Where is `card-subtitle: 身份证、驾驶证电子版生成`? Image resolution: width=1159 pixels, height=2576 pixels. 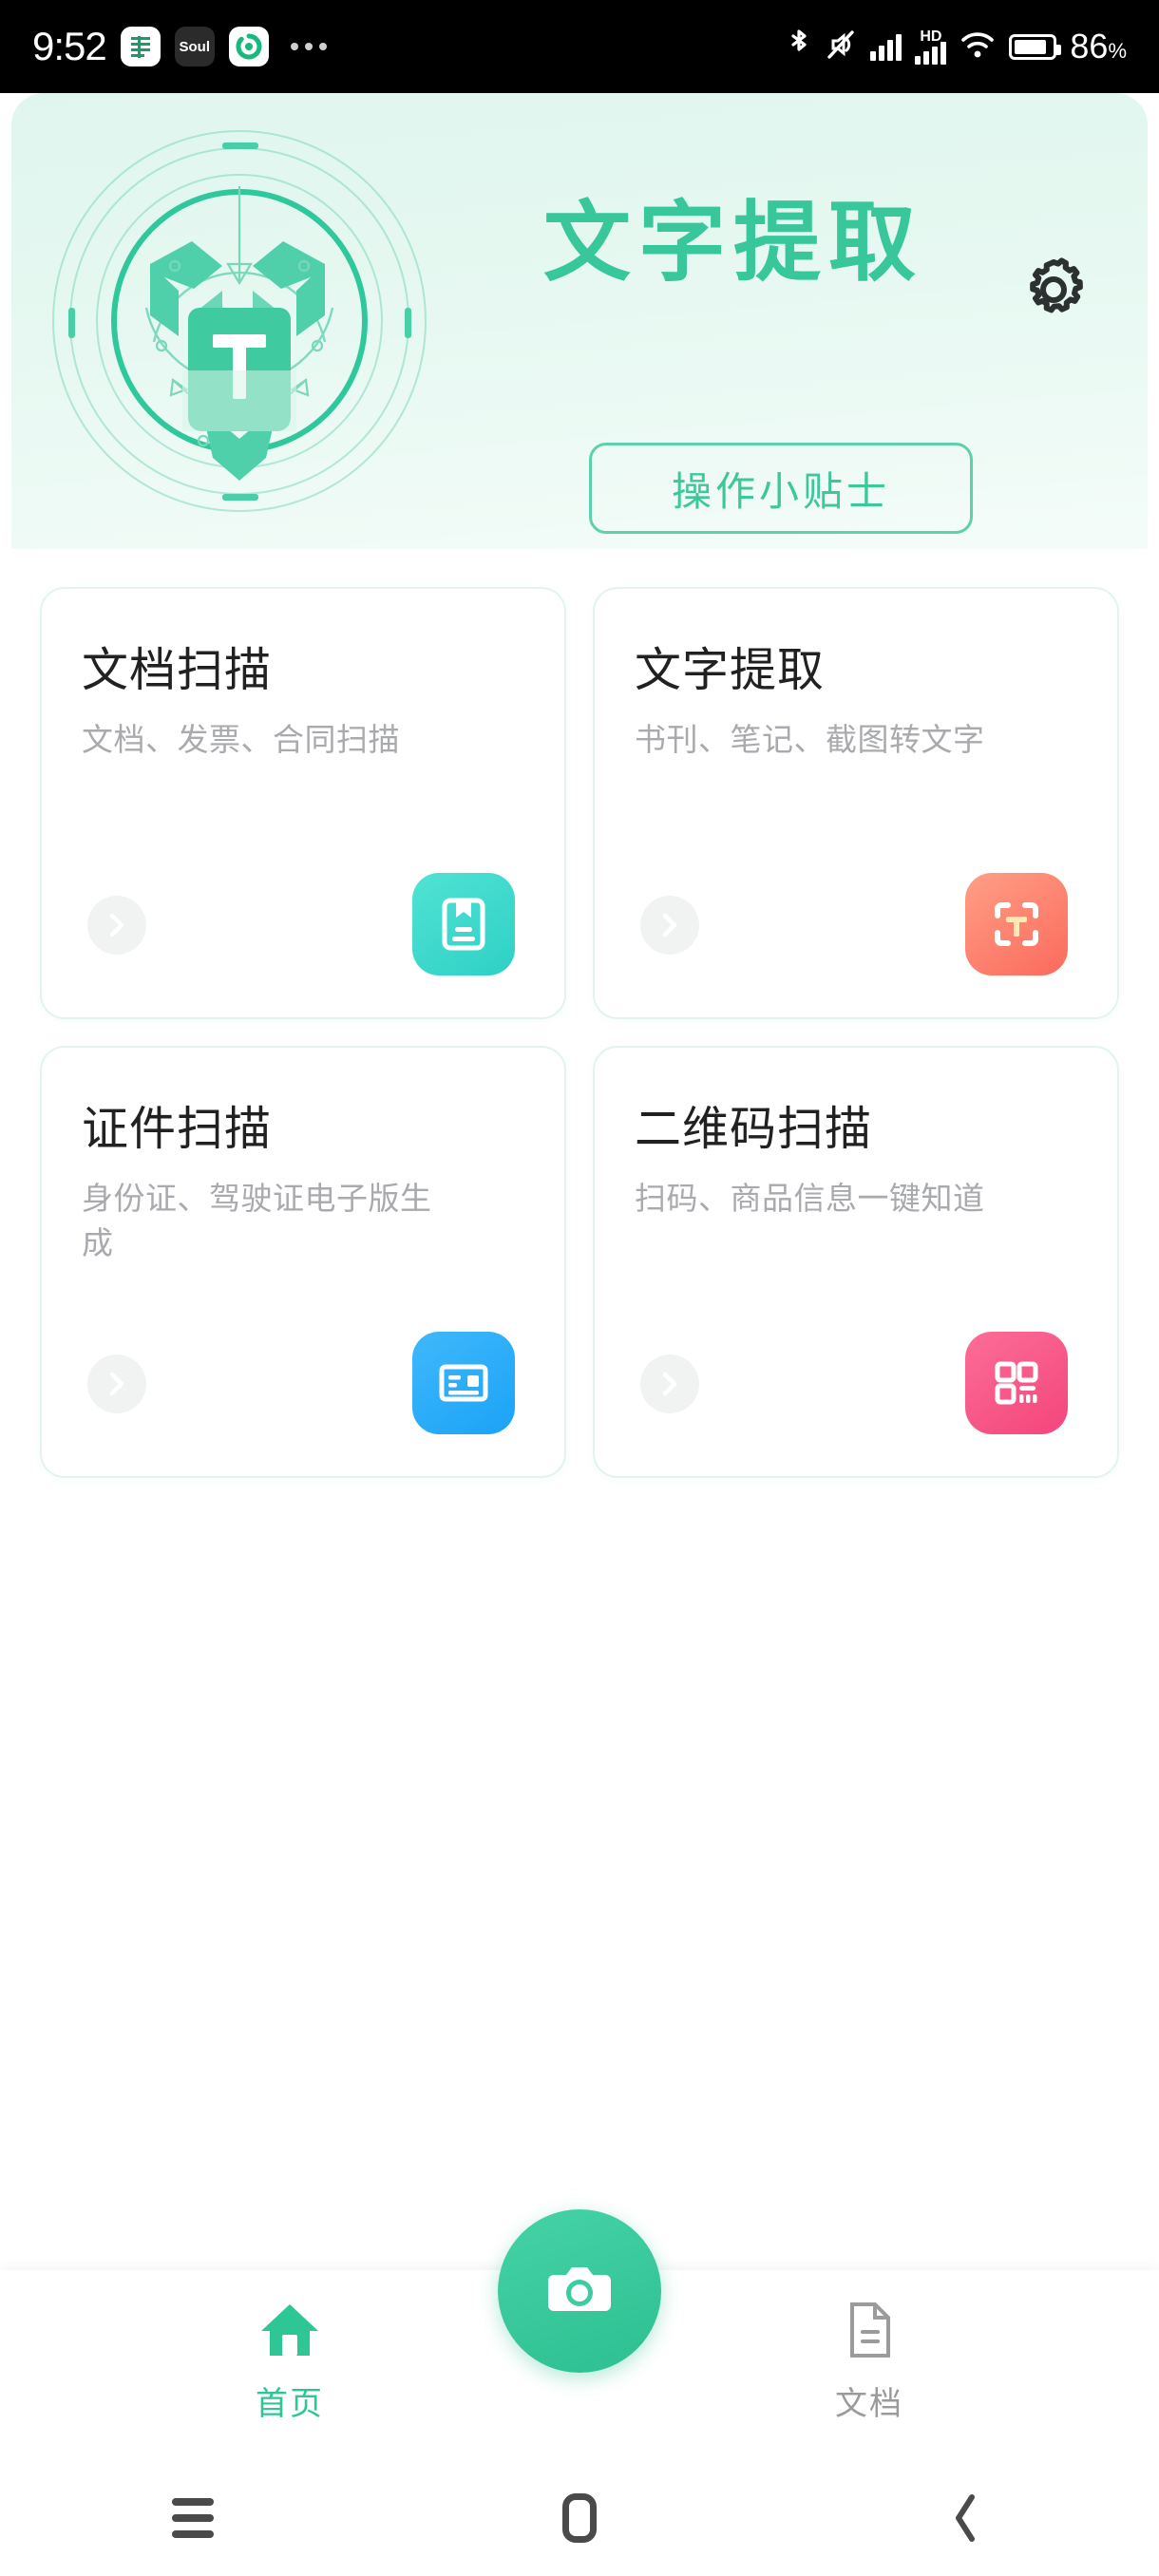 card-subtitle: 身份证、驾驶证电子版生成 is located at coordinates (257, 1221).